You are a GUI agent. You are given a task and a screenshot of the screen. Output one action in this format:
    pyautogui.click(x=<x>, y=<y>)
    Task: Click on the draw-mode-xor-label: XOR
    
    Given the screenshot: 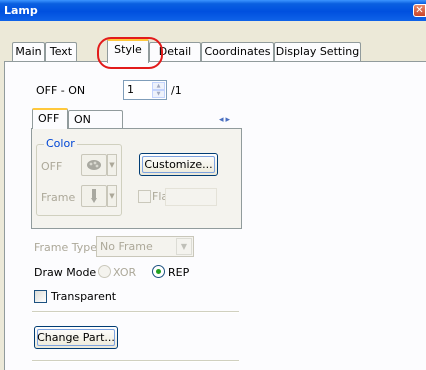 What is the action you would take?
    pyautogui.click(x=125, y=272)
    